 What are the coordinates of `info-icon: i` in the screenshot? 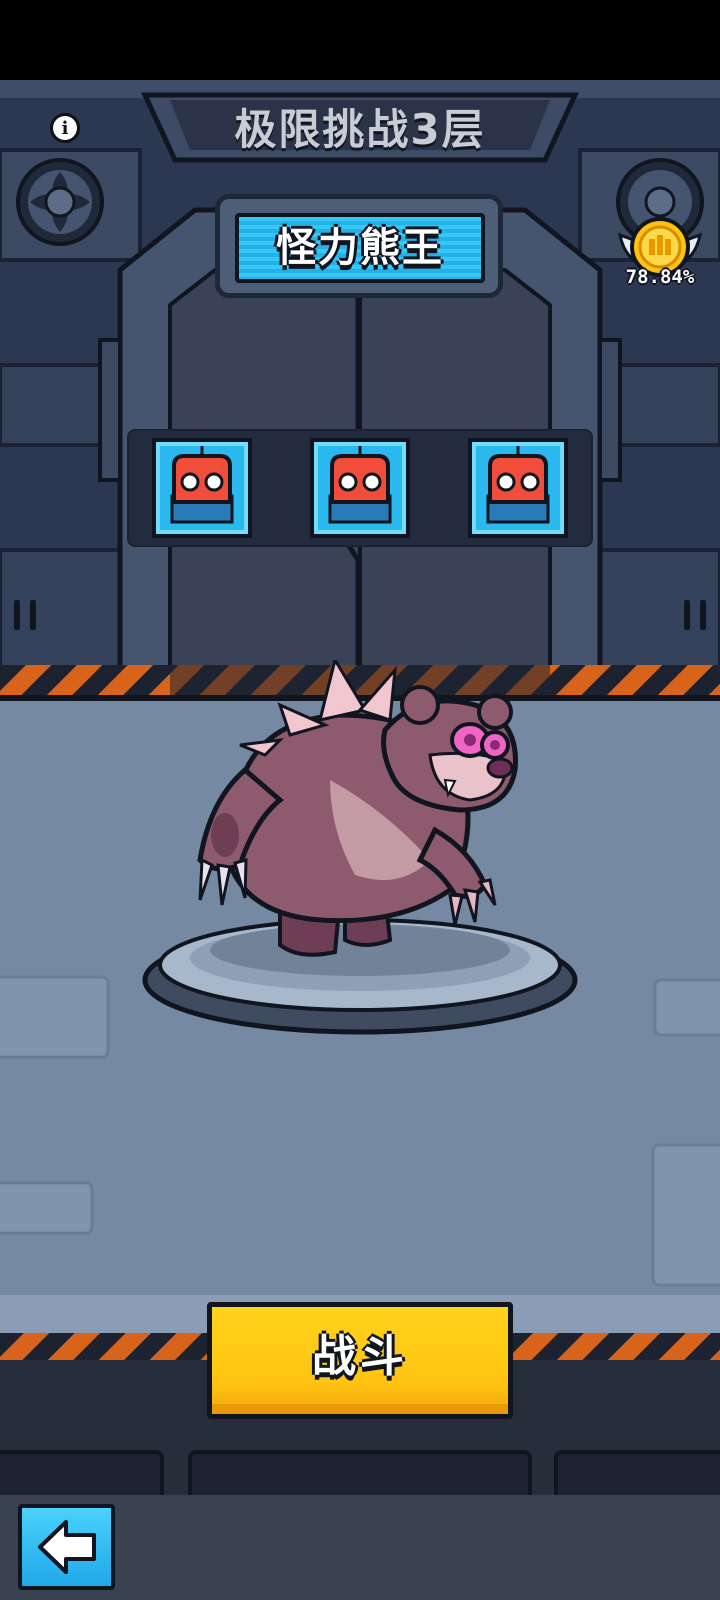 It's located at (65, 128).